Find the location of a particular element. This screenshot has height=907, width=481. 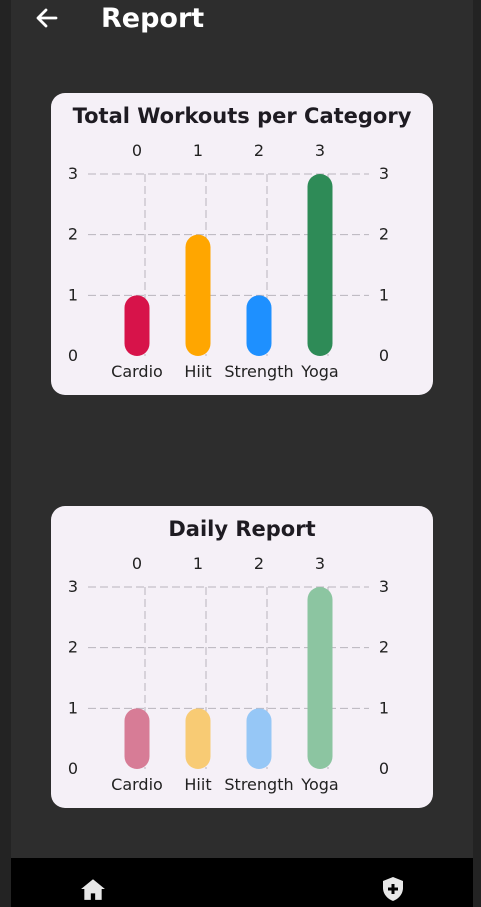

page-title: Report is located at coordinates (153, 18).